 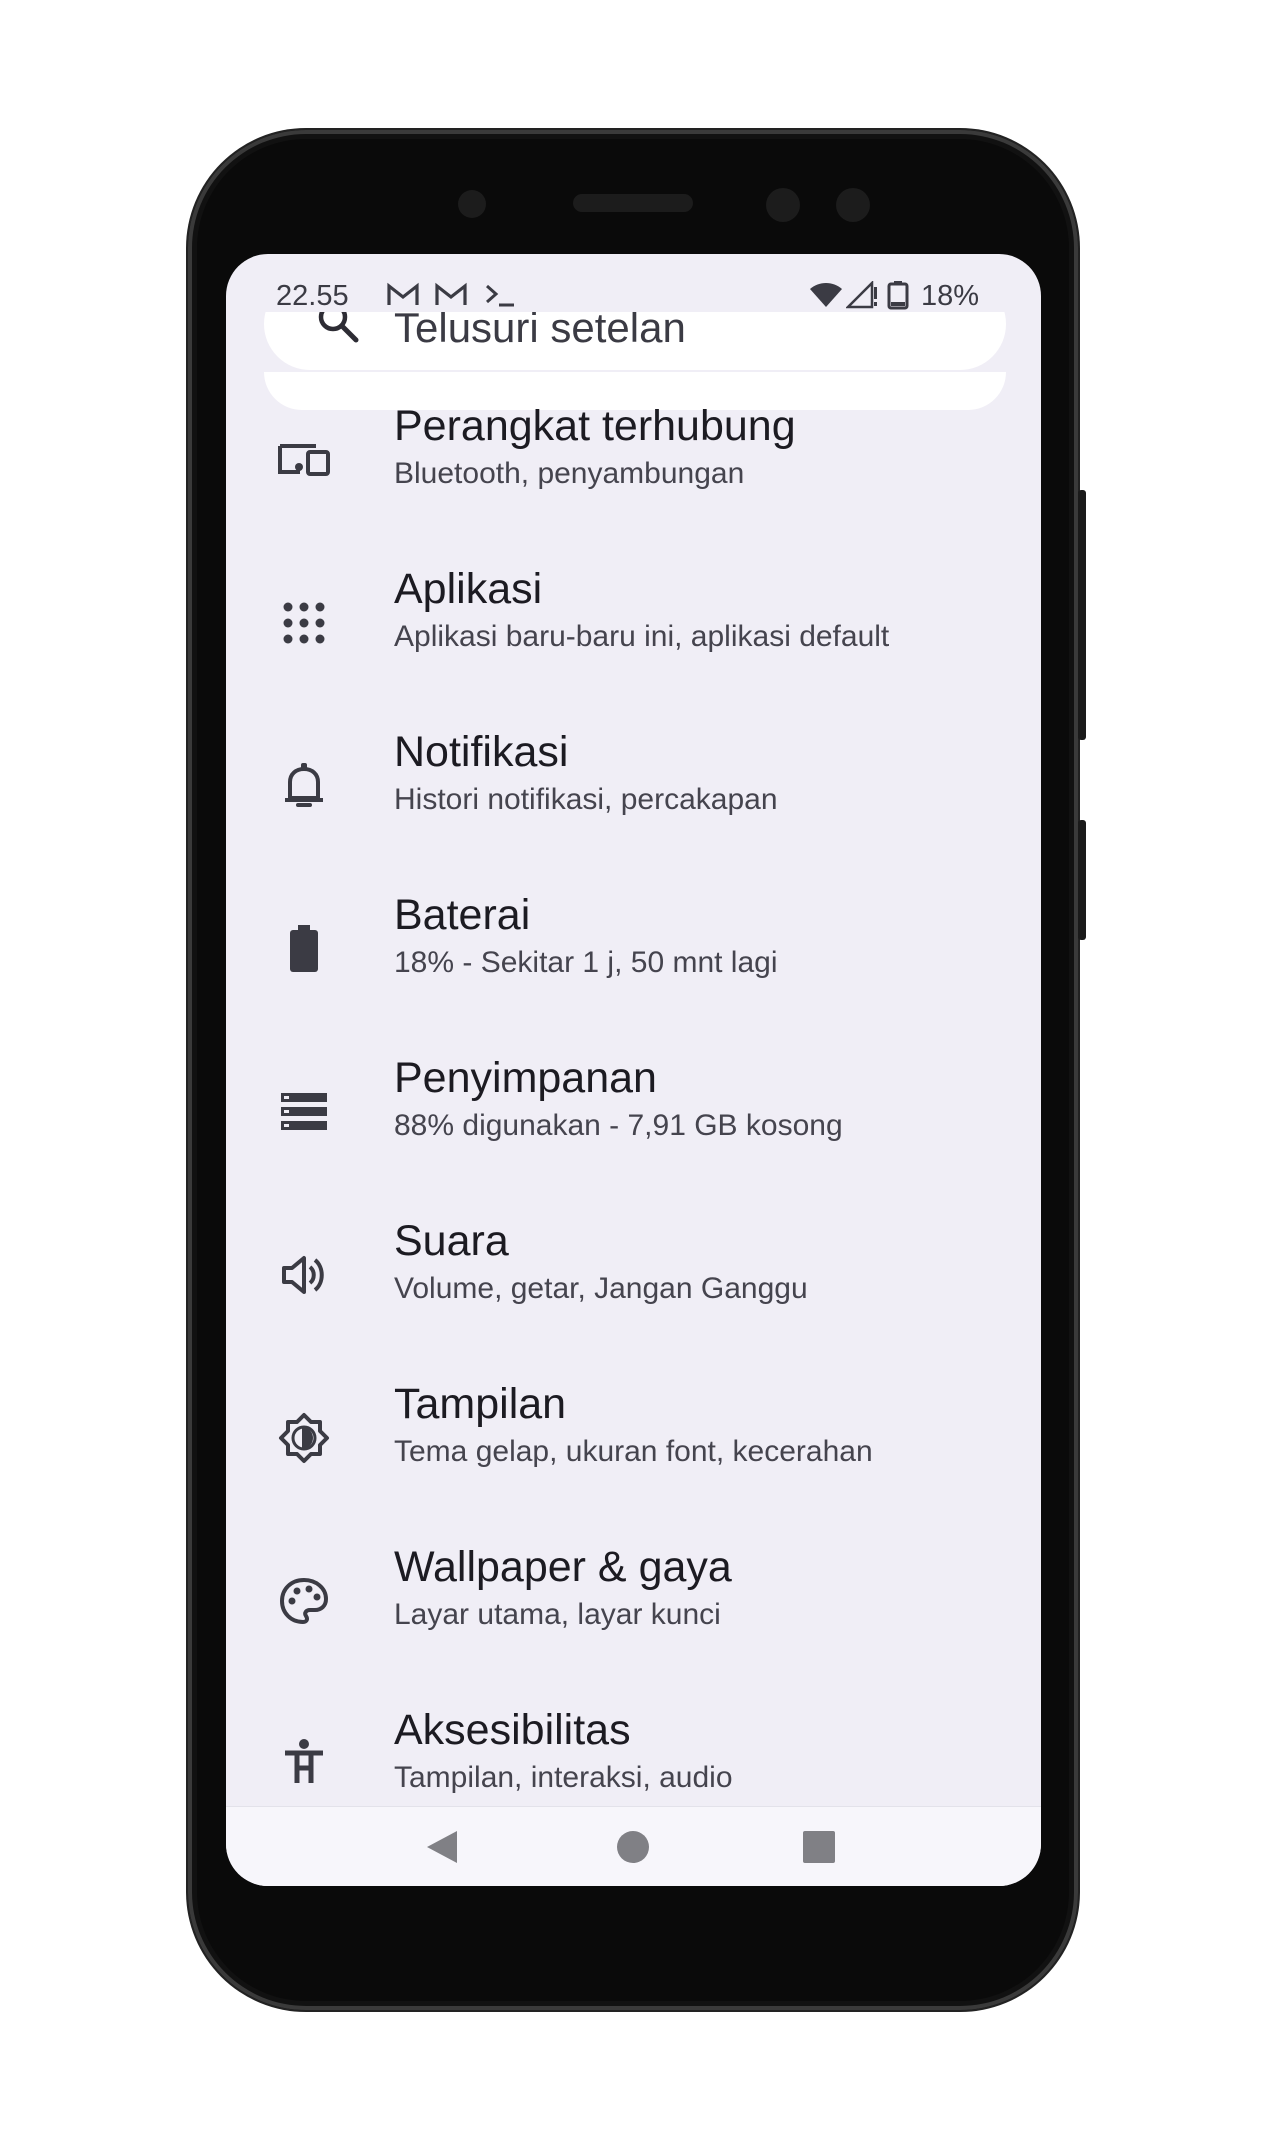 I want to click on front-camera, so click(x=472, y=204).